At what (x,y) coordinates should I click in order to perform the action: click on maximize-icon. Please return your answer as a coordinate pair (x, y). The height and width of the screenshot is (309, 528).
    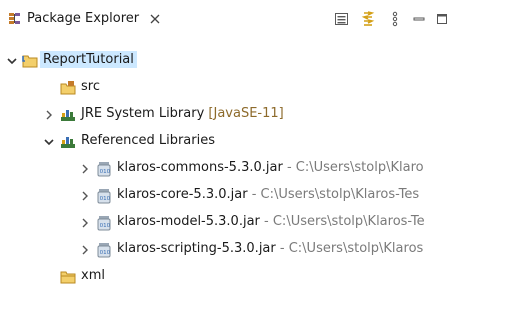
    Looking at the image, I should click on (442, 19).